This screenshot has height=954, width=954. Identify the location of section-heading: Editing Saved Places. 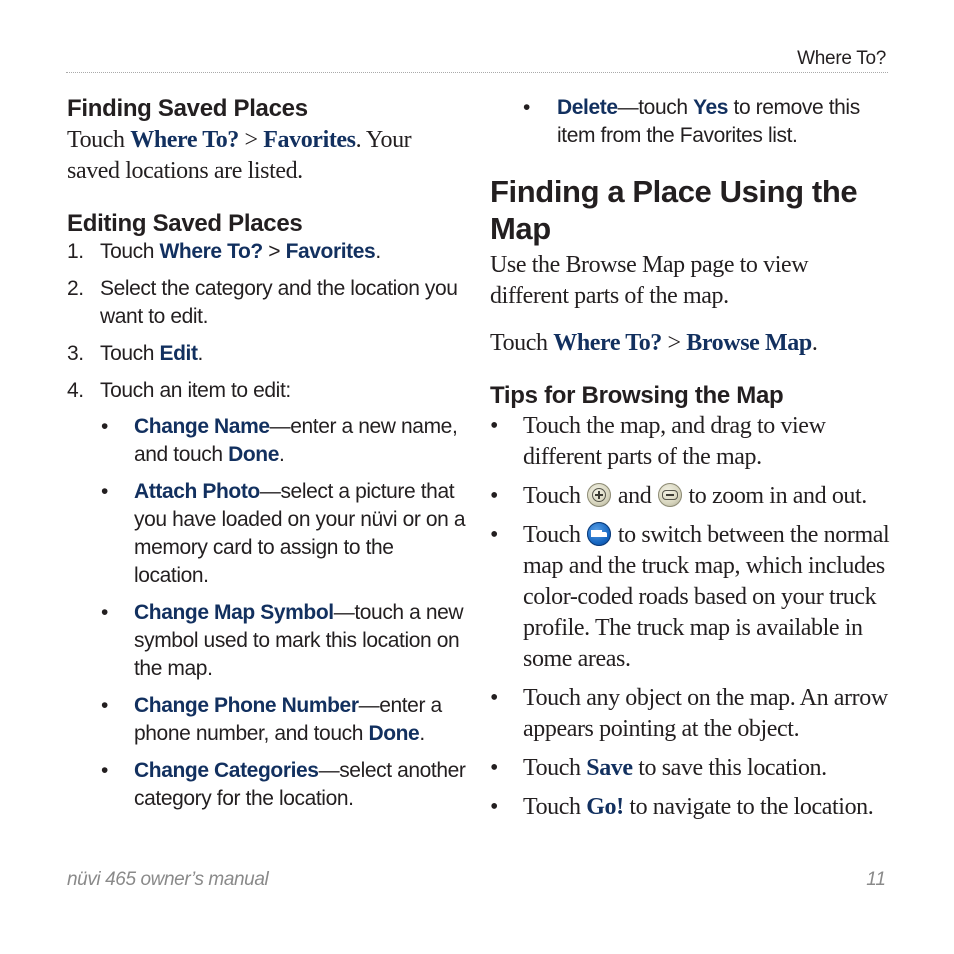
(185, 223).